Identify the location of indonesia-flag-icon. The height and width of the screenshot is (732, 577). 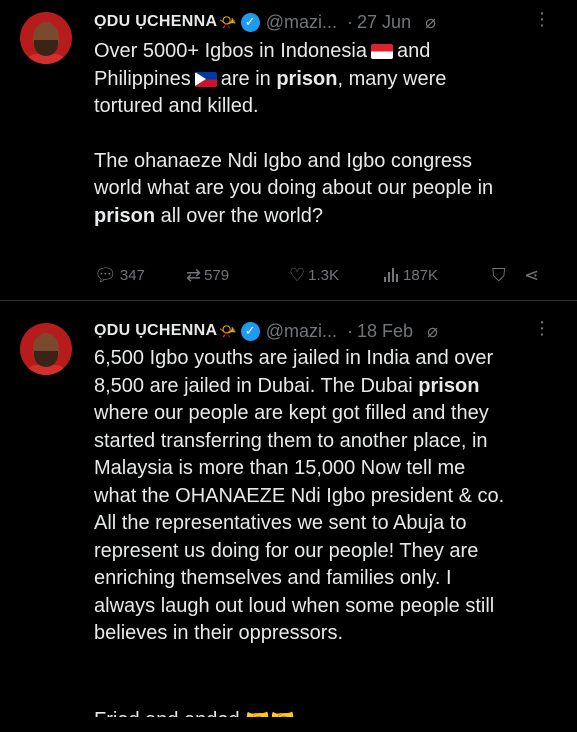
(381, 51).